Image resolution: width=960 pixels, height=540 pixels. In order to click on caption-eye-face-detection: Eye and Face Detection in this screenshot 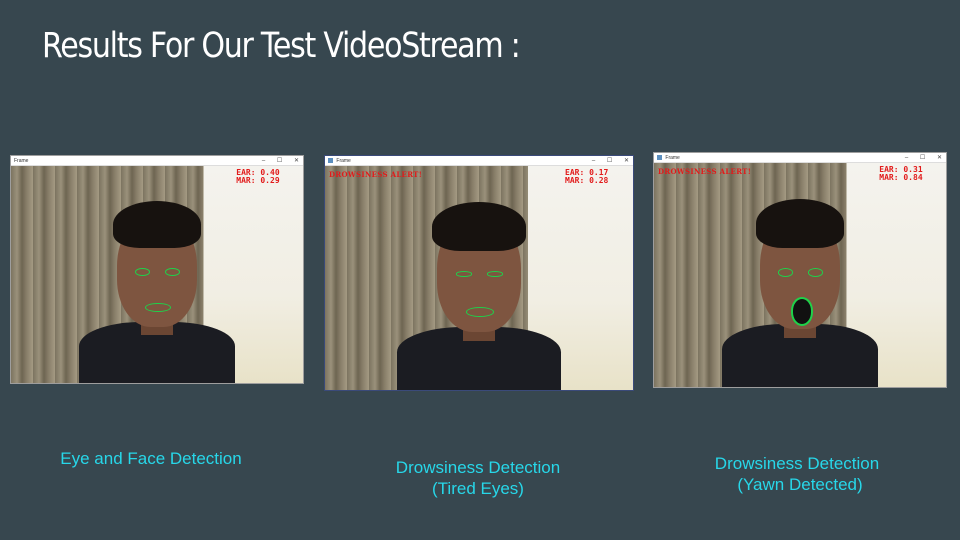, I will do `click(151, 458)`.